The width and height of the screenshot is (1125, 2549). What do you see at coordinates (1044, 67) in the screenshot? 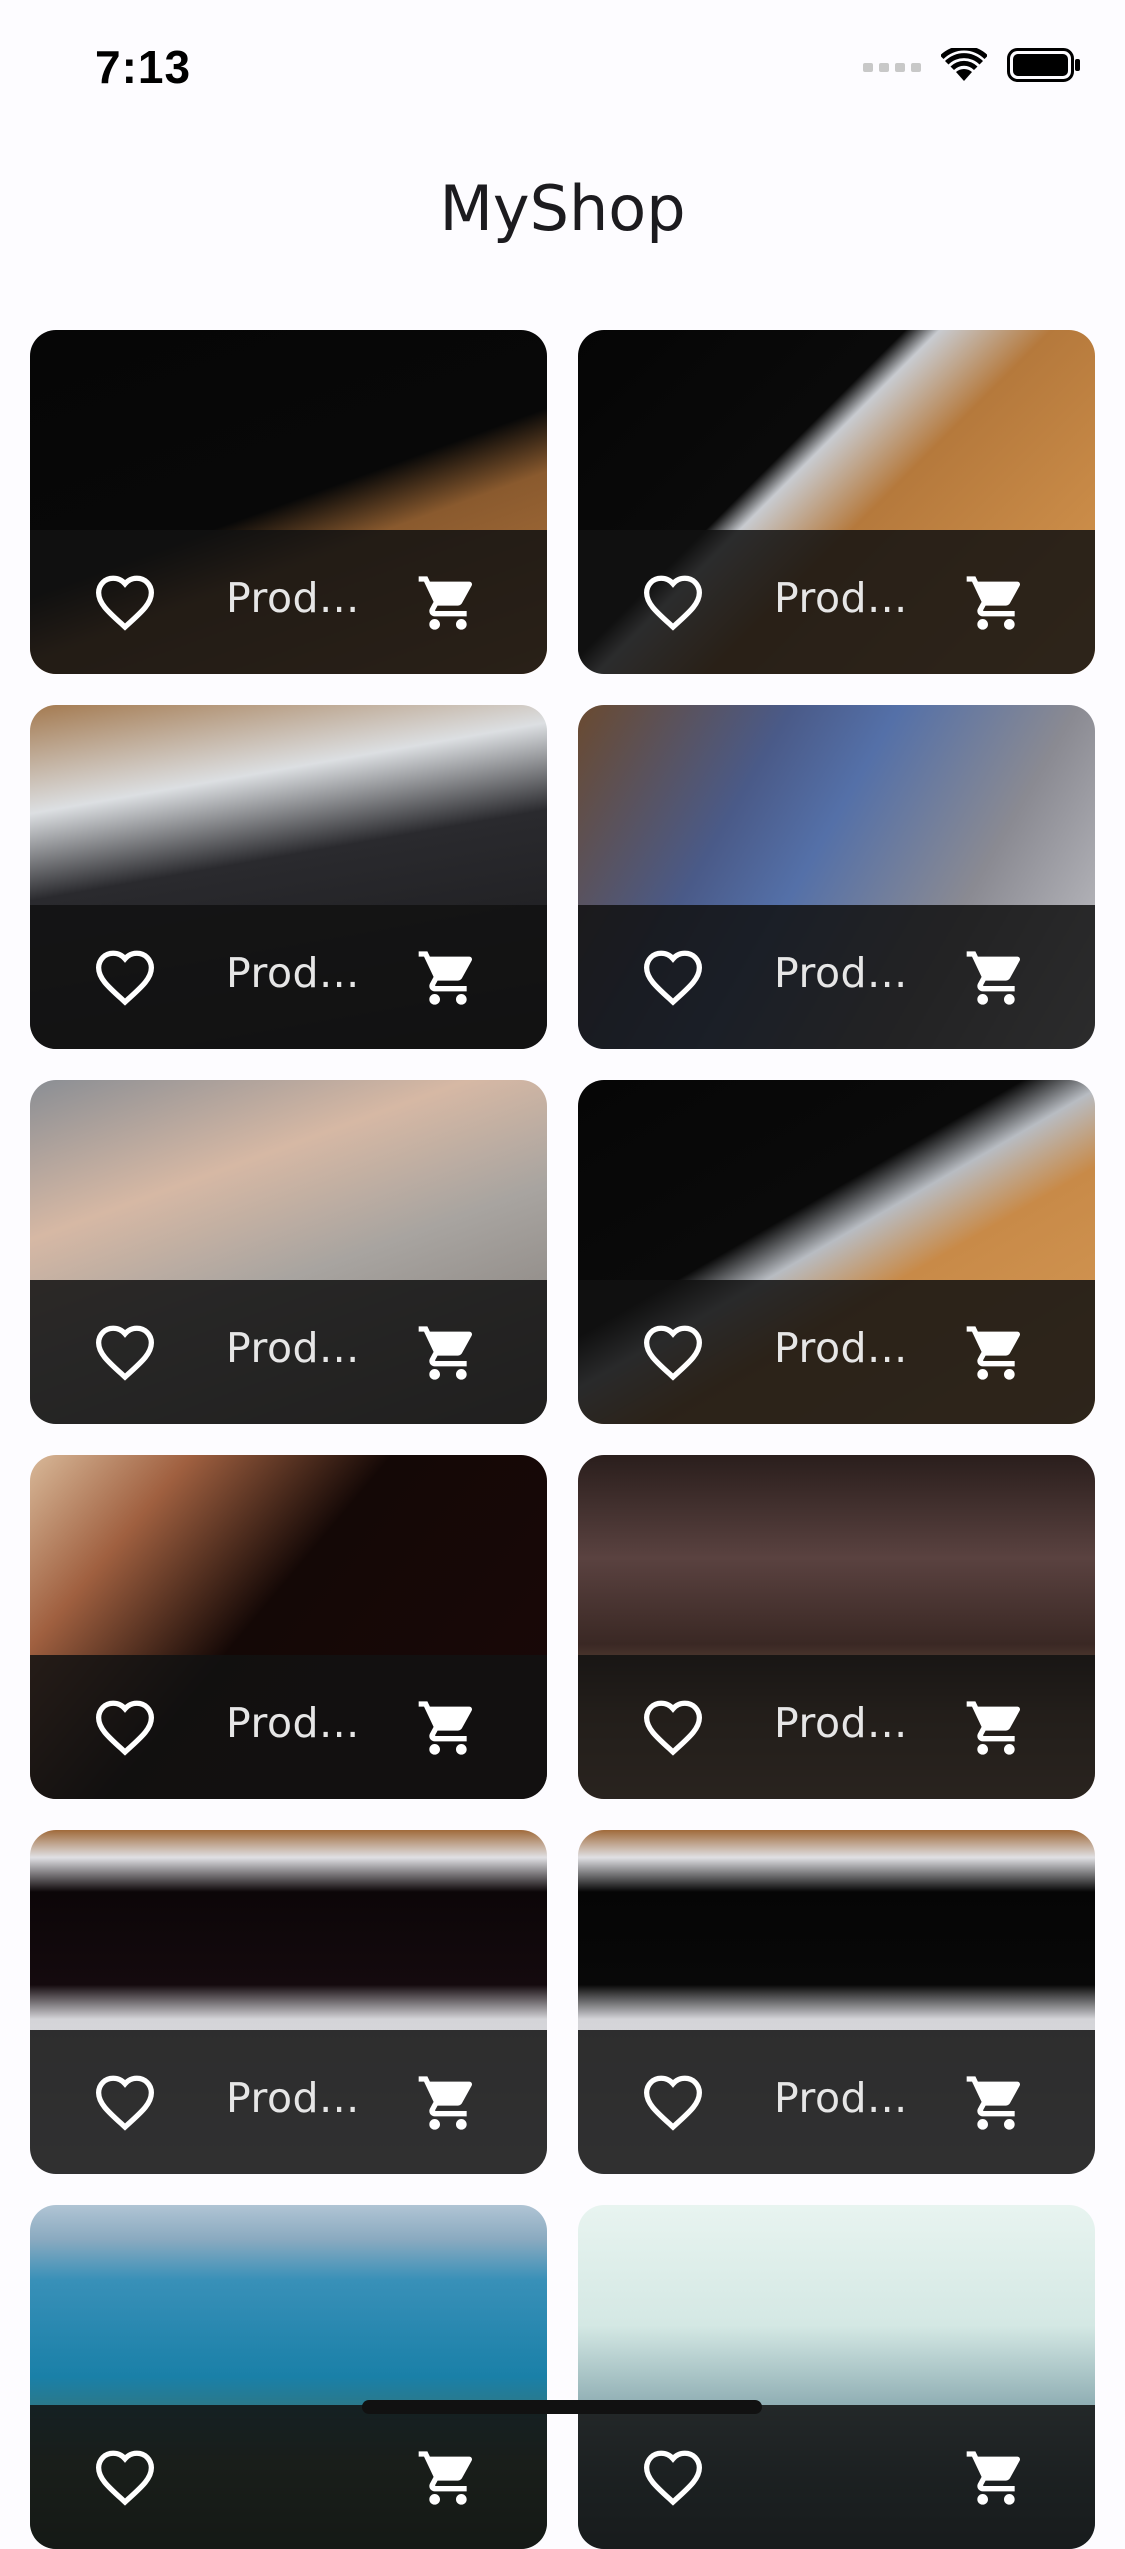
I see `battery-icon` at bounding box center [1044, 67].